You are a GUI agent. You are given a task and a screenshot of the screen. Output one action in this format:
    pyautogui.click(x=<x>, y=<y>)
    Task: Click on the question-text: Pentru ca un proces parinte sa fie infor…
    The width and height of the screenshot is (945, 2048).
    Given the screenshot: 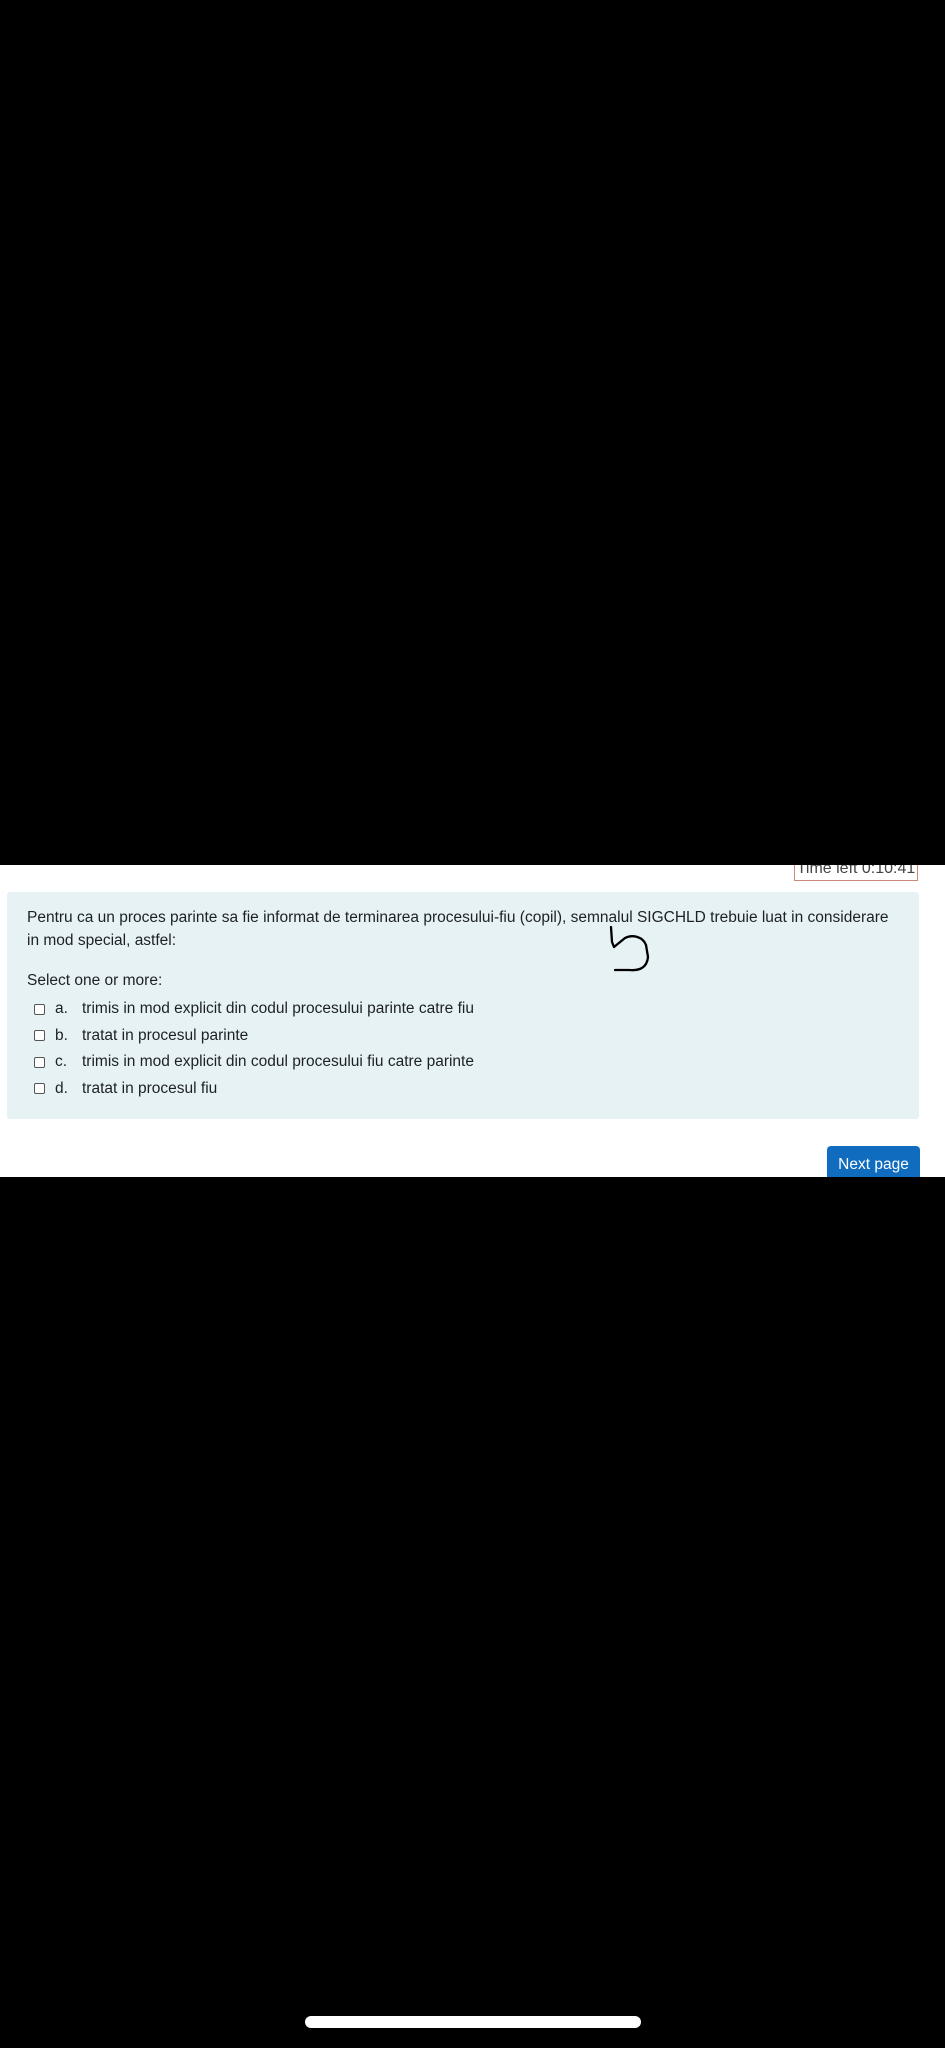 What is the action you would take?
    pyautogui.click(x=458, y=929)
    